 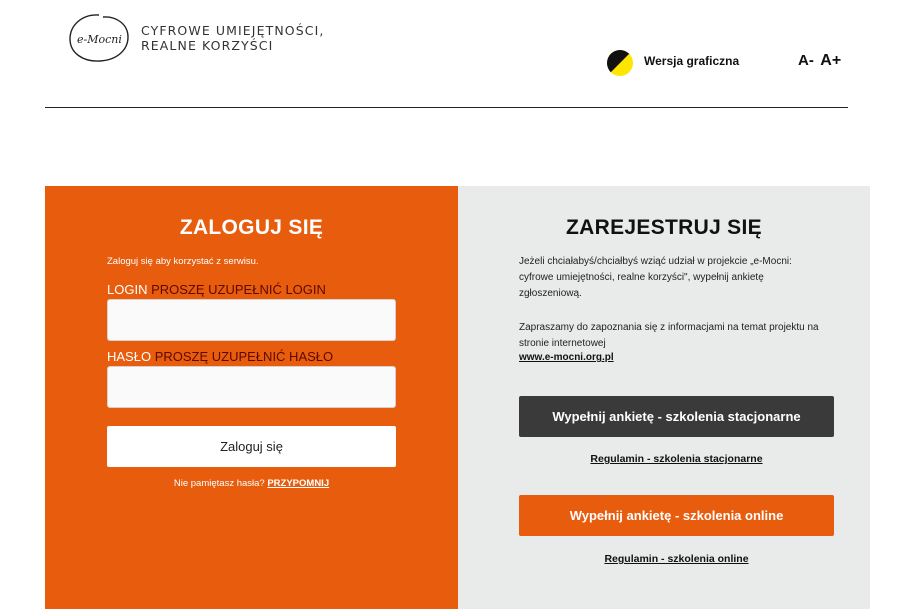 What do you see at coordinates (244, 356) in the screenshot?
I see `password-error-text: PROSZĘ UZUPEŁNIĆ HASŁO` at bounding box center [244, 356].